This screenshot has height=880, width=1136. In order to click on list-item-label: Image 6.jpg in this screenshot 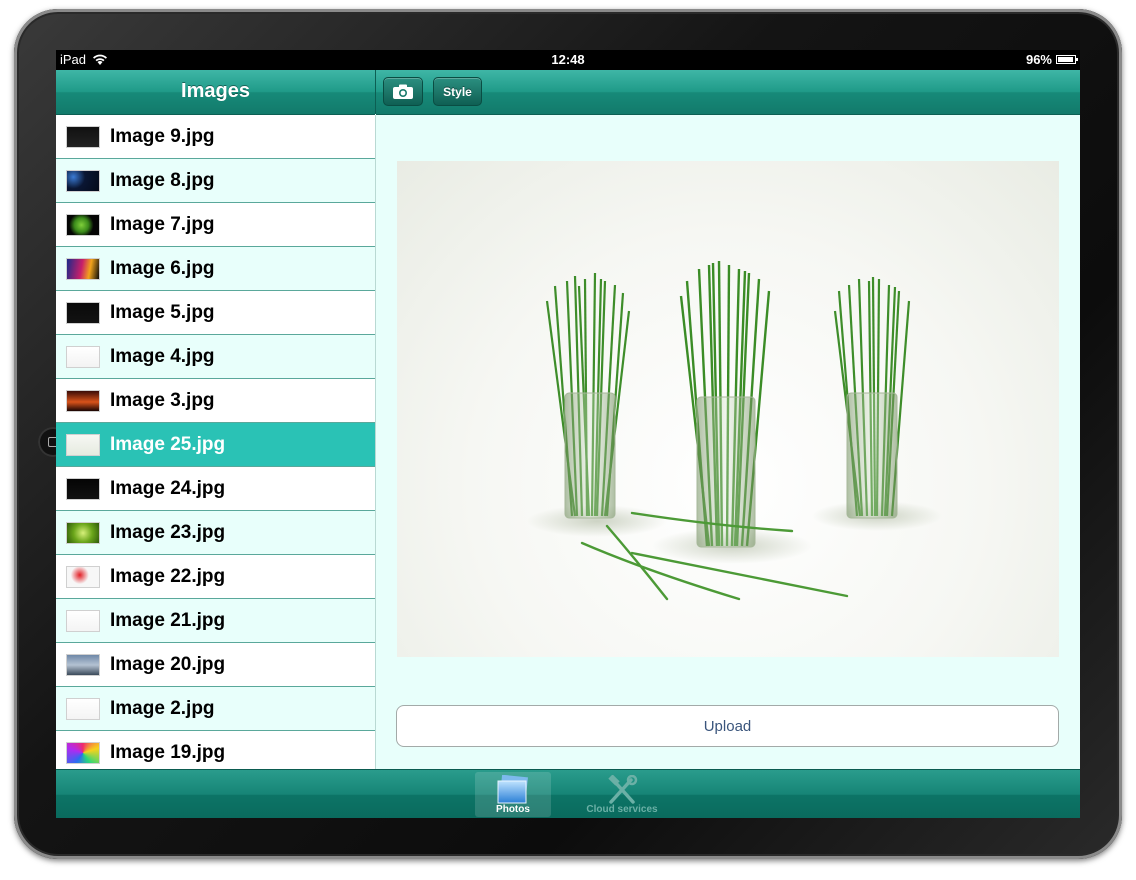, I will do `click(162, 268)`.